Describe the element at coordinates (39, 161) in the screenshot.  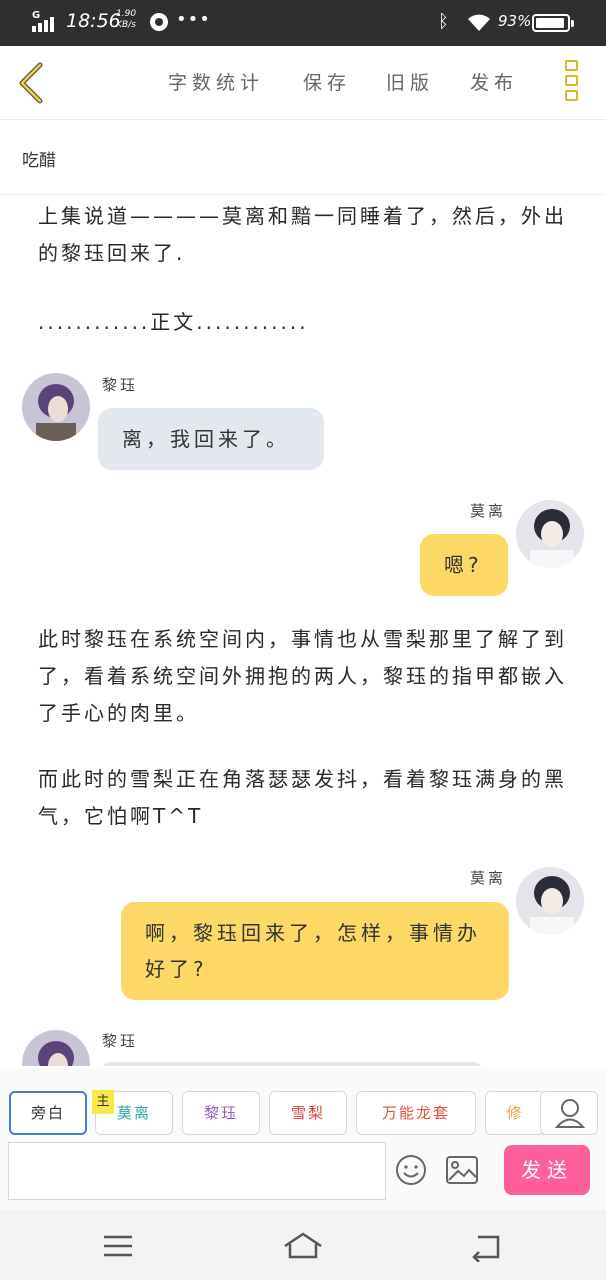
I see `story-title: 吃醋` at that location.